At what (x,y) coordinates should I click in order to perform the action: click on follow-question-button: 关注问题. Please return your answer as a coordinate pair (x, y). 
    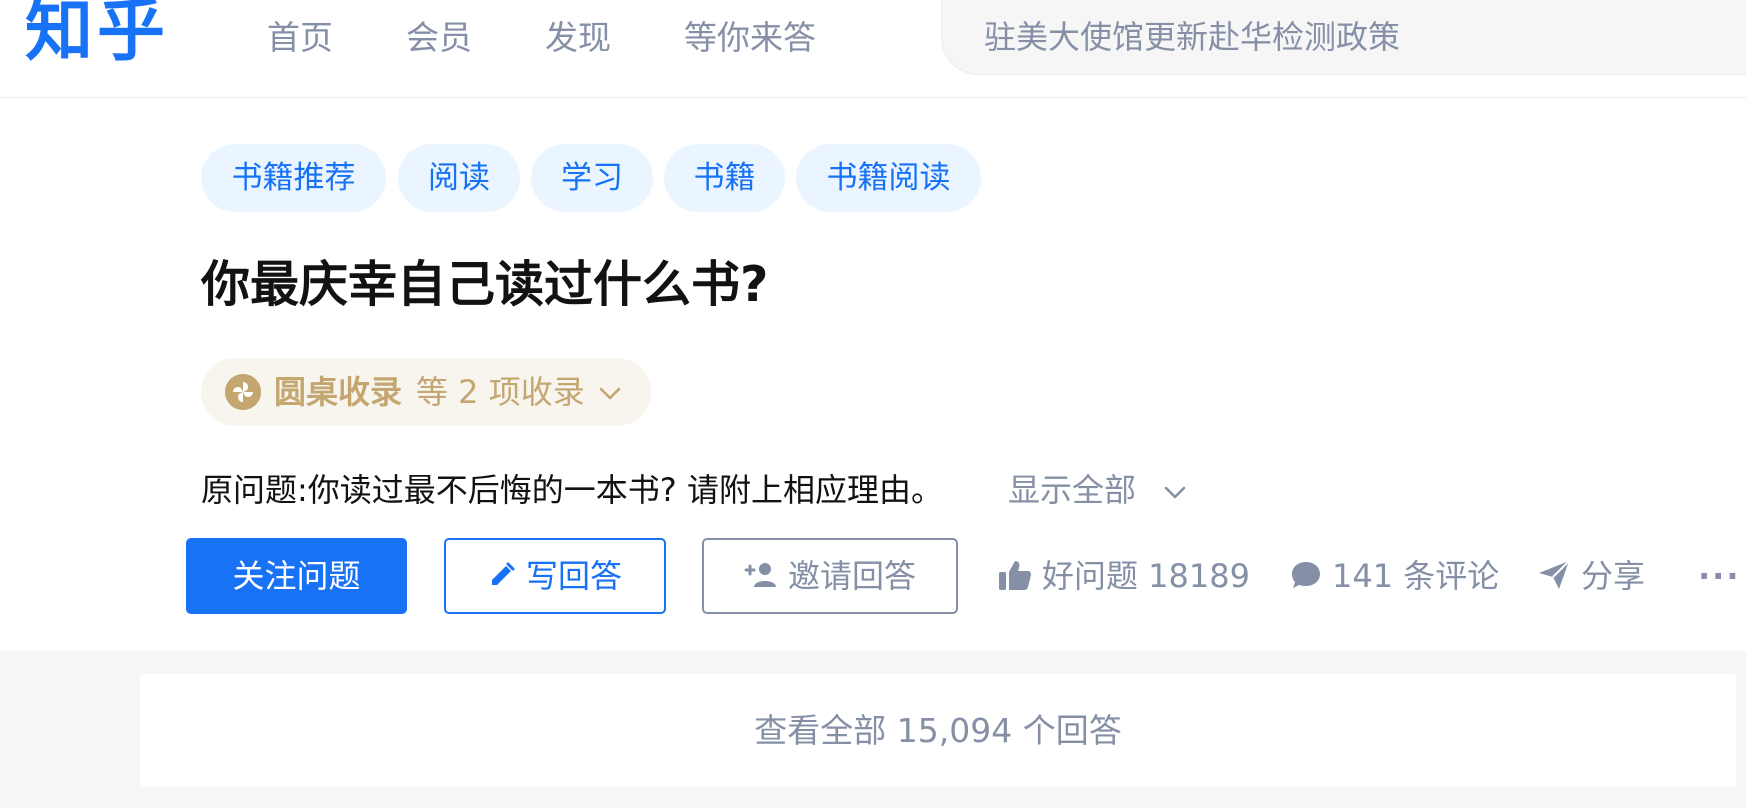
    Looking at the image, I should click on (296, 576).